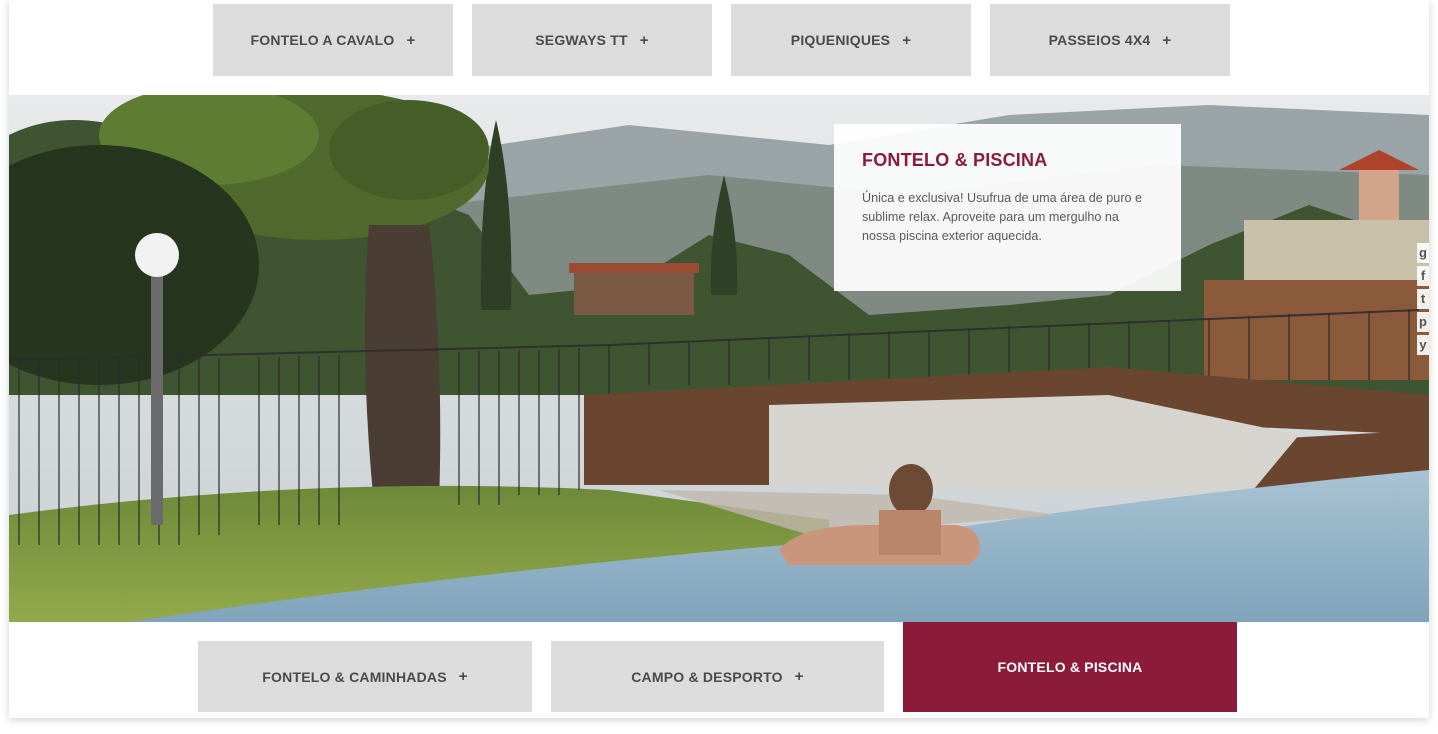 The height and width of the screenshot is (734, 1438). What do you see at coordinates (581, 40) in the screenshot?
I see `tab-label: SEGWAYS TT` at bounding box center [581, 40].